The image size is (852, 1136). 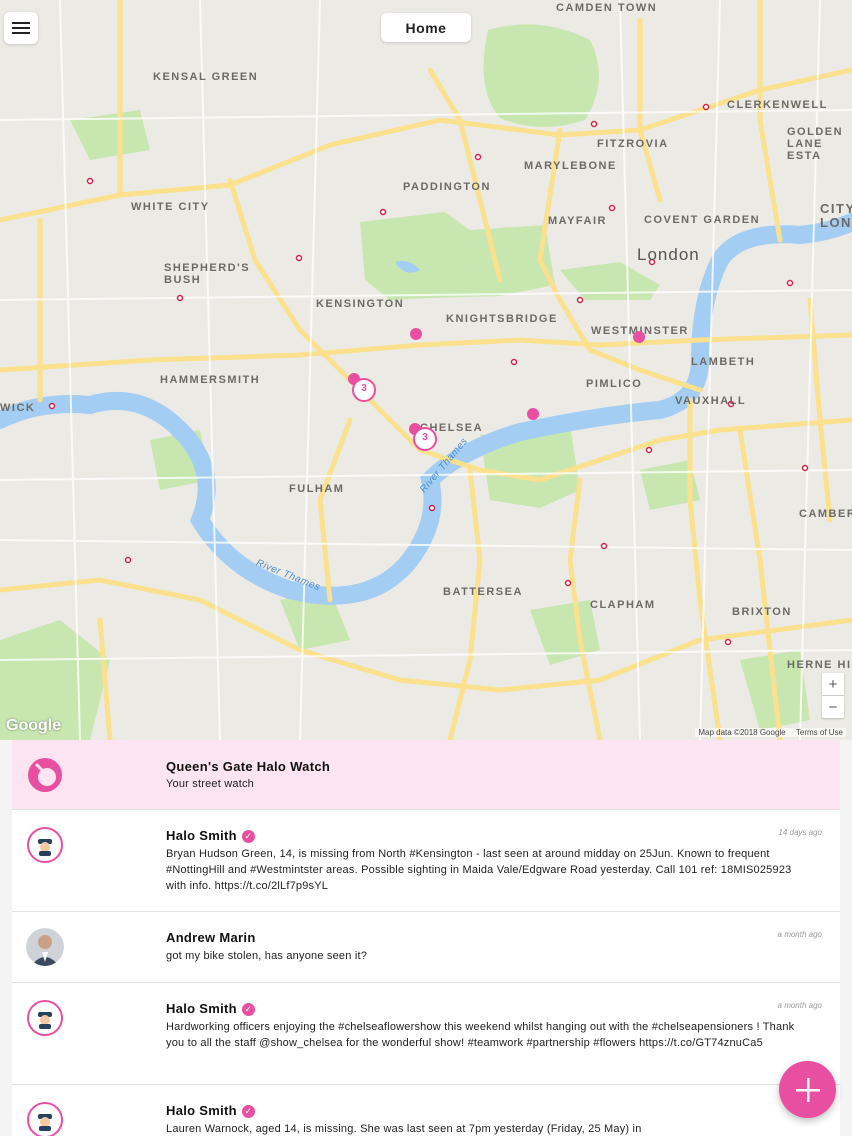 What do you see at coordinates (45, 775) in the screenshot?
I see `halo-logo-icon` at bounding box center [45, 775].